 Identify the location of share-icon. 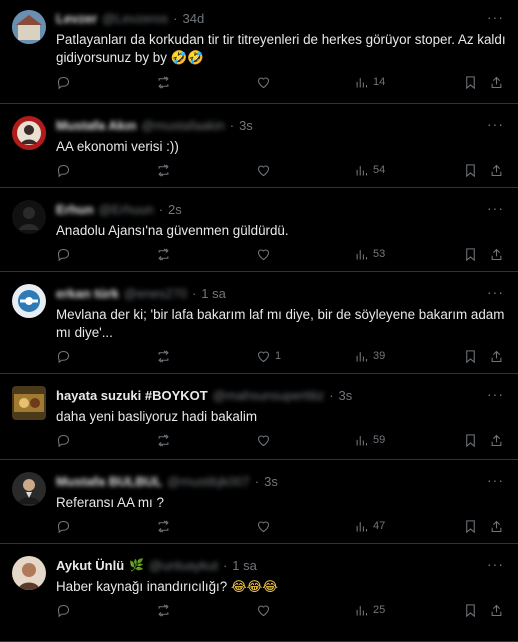
(496, 440).